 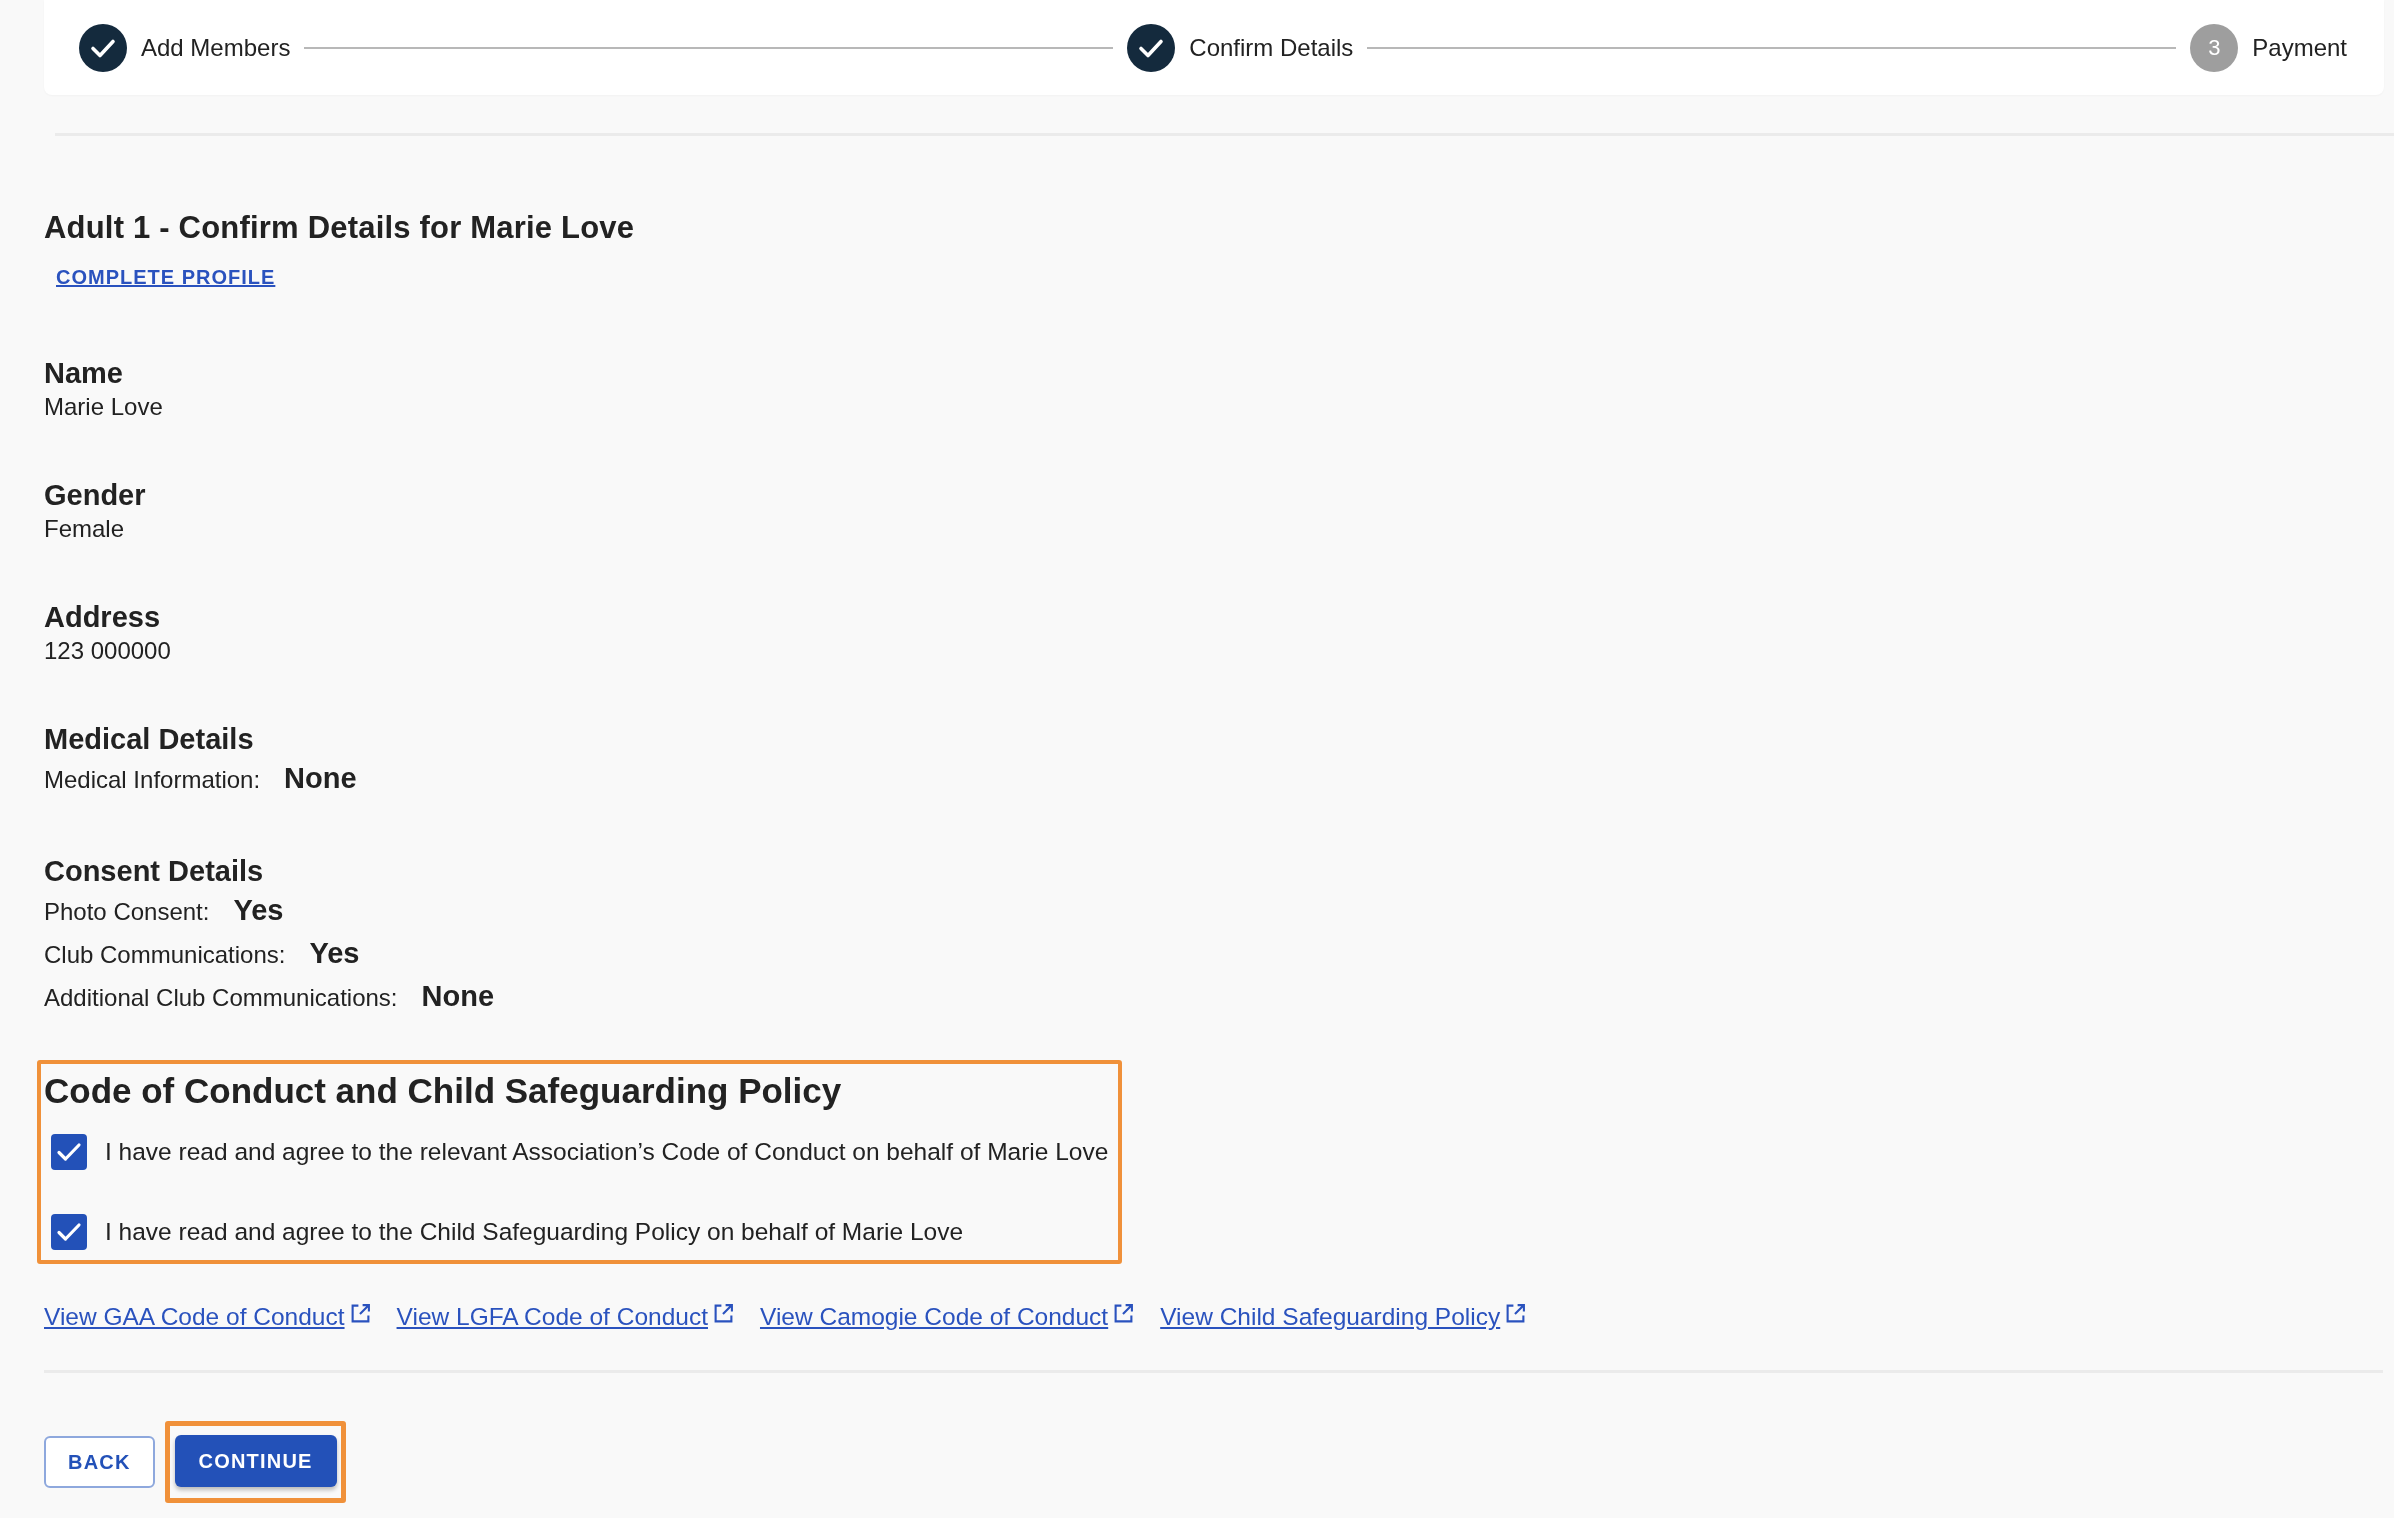 I want to click on section-value: Female, so click(x=85, y=529).